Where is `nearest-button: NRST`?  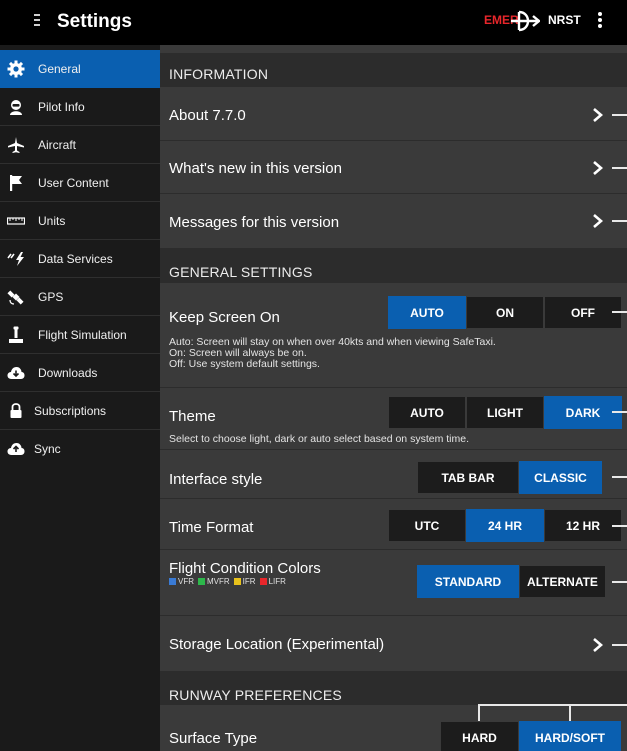 nearest-button: NRST is located at coordinates (564, 20).